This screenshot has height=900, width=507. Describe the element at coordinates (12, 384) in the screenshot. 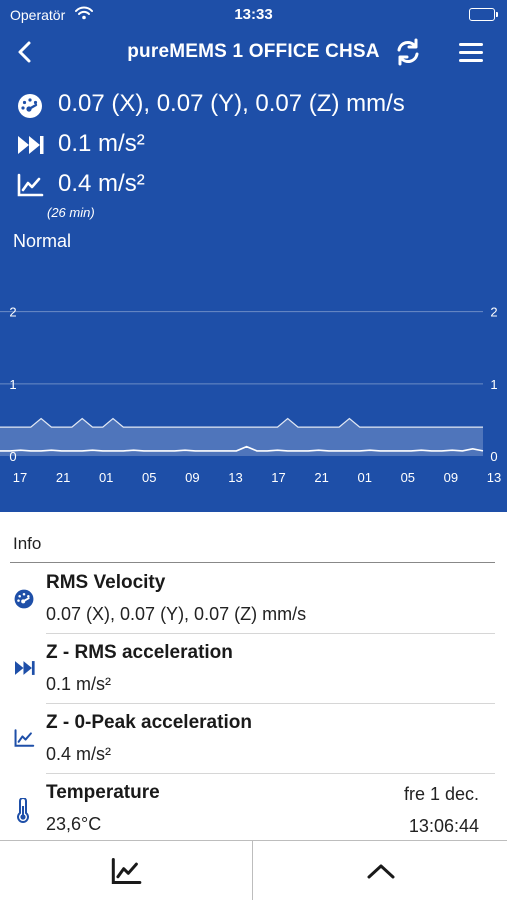

I see `y-tick-label-left: 1` at that location.